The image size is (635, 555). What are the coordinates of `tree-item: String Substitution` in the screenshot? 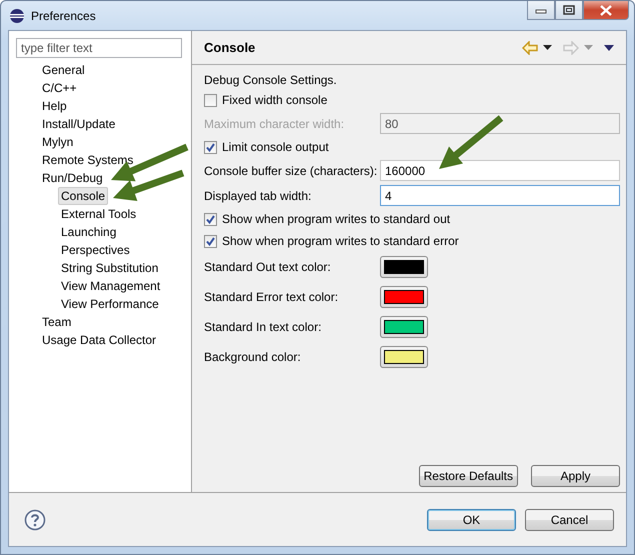 It's located at (110, 268).